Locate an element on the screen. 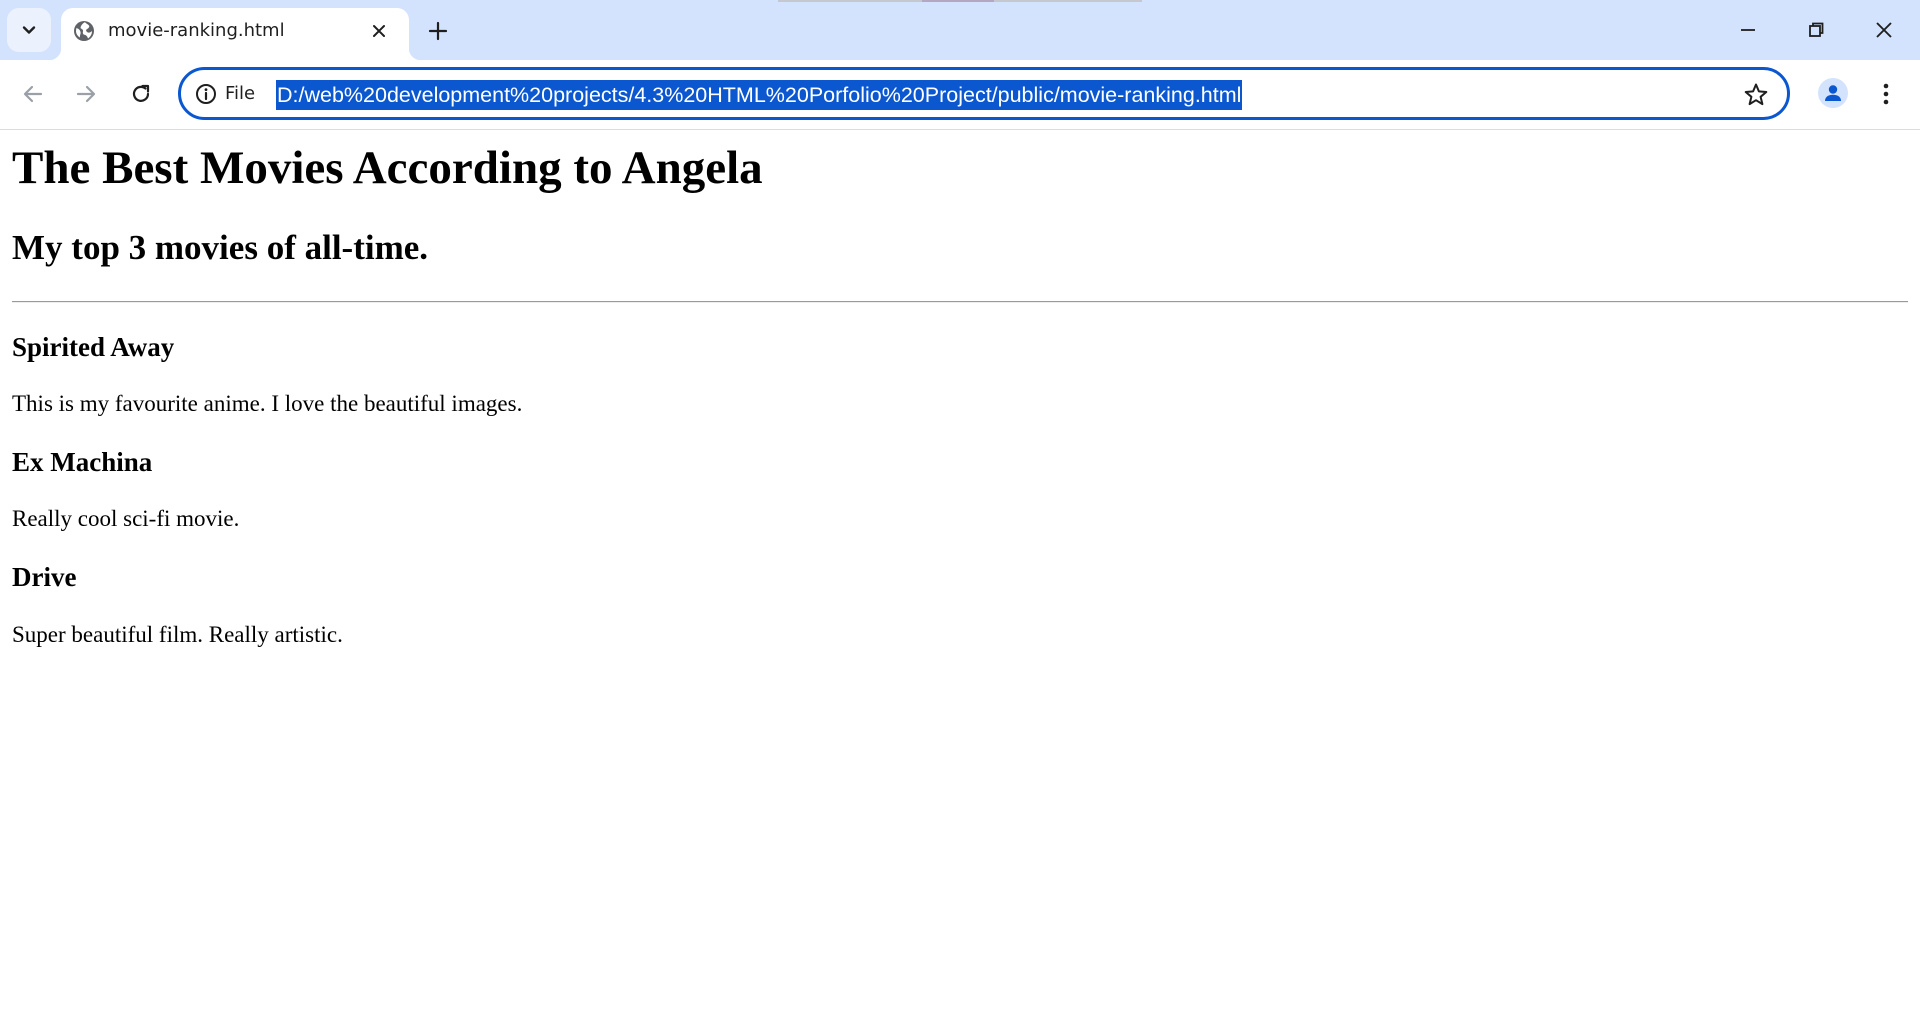 Image resolution: width=1920 pixels, height=1020 pixels. restore-icon is located at coordinates (1816, 29).